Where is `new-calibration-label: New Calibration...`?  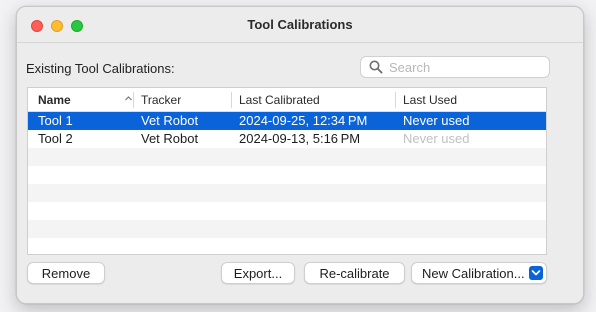
new-calibration-label: New Calibration... is located at coordinates (473, 273).